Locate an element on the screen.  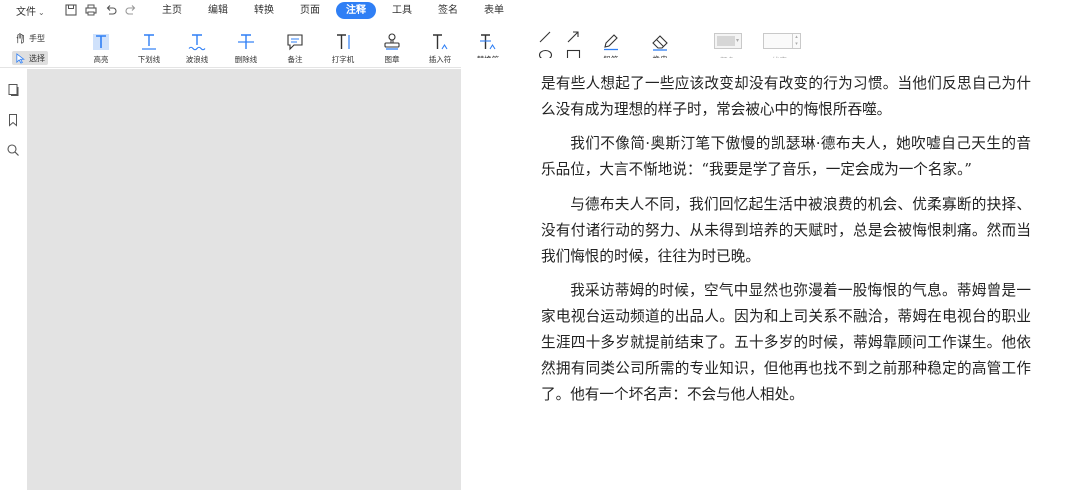
stamp-button: 图章 is located at coordinates (392, 48).